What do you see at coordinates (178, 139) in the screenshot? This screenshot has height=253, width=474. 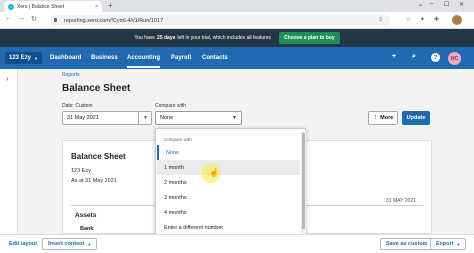 I see `dropdown-header: Compare with` at bounding box center [178, 139].